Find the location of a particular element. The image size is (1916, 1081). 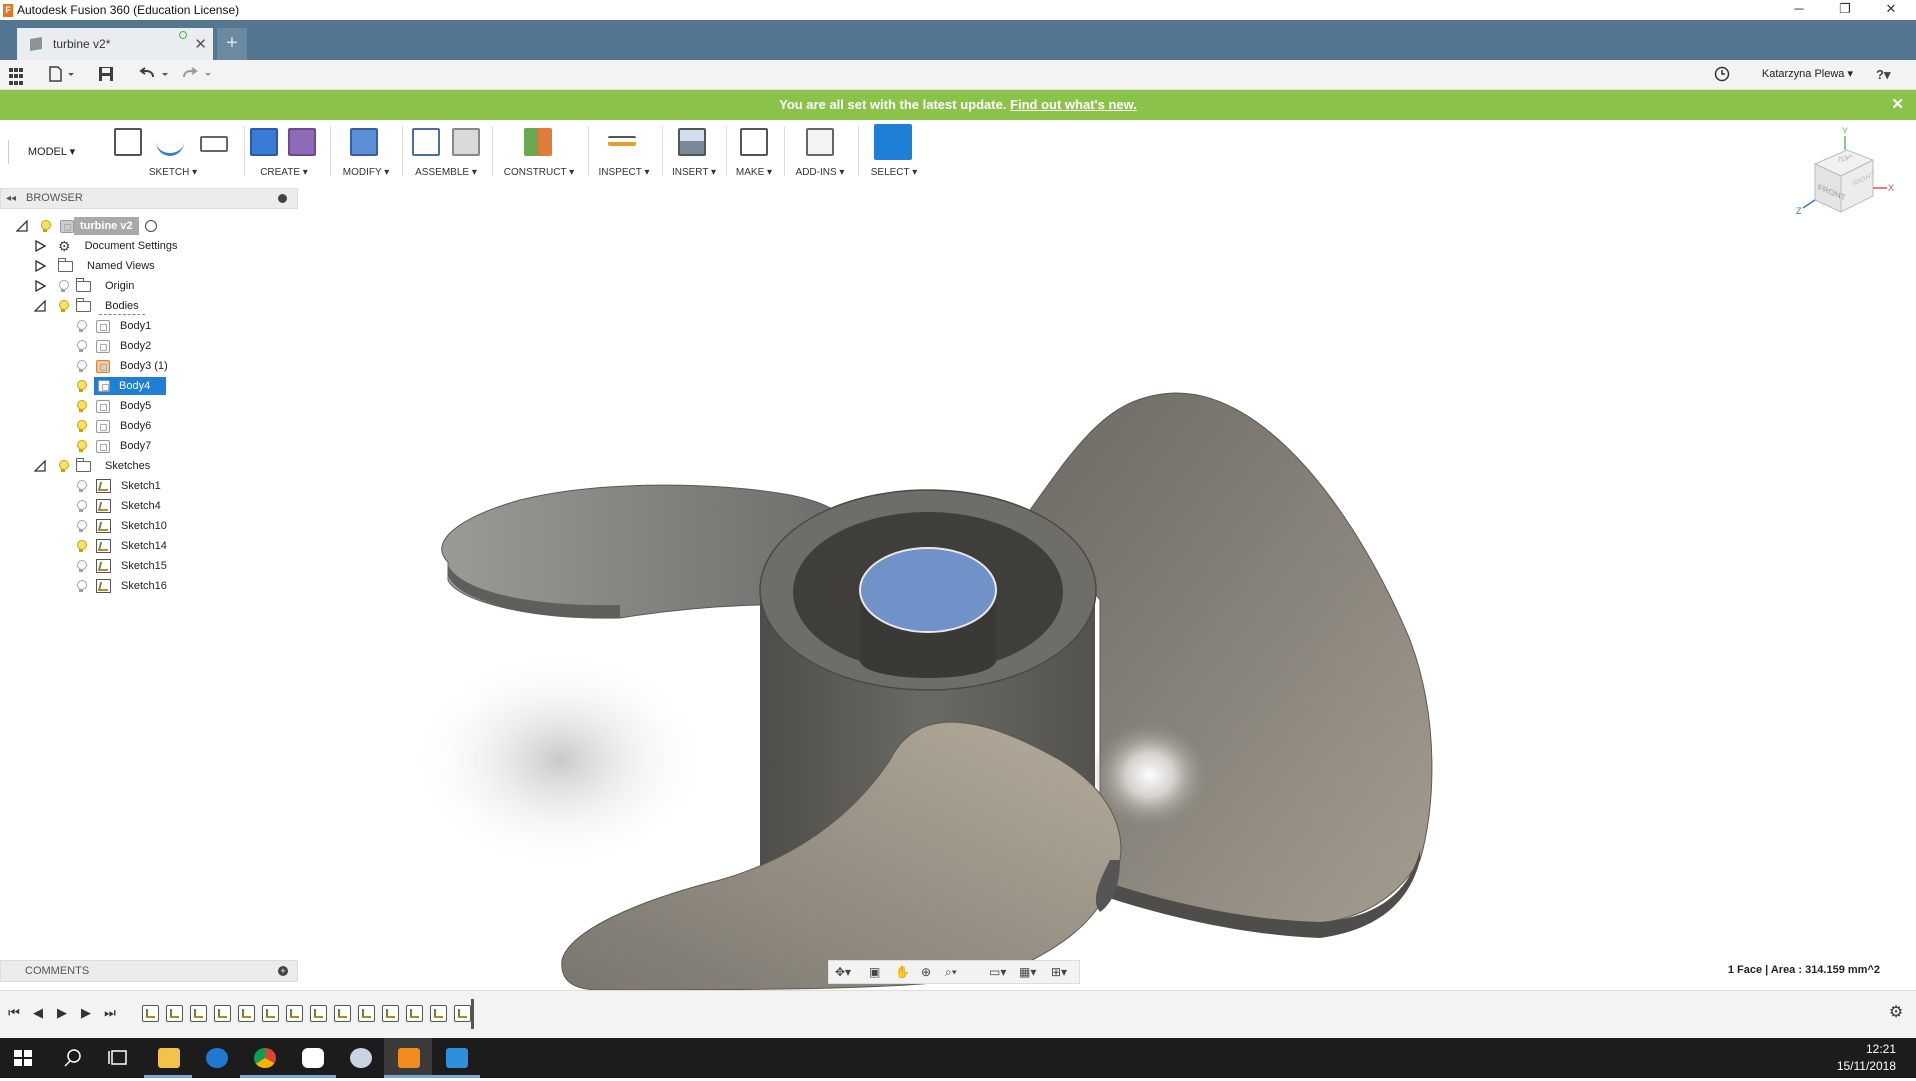

display-settings-icon: ▭▾ is located at coordinates (997, 972).